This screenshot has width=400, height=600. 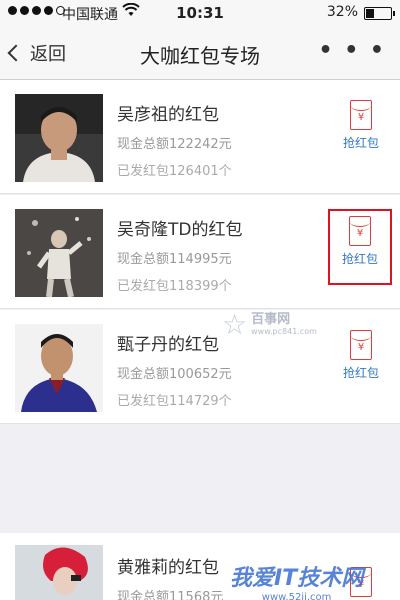 What do you see at coordinates (168, 345) in the screenshot?
I see `item-name: 甄子丹的红包` at bounding box center [168, 345].